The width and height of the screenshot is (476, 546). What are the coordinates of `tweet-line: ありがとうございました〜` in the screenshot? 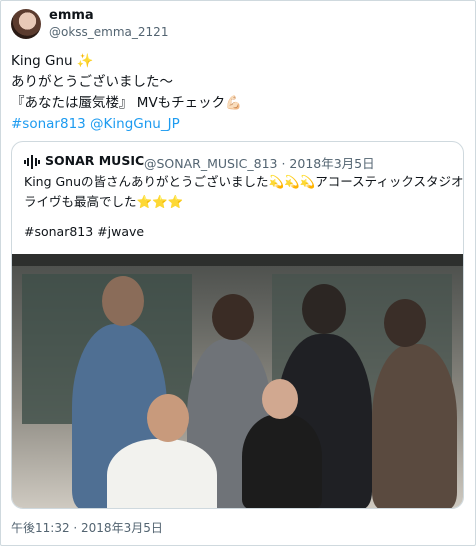 It's located at (92, 82).